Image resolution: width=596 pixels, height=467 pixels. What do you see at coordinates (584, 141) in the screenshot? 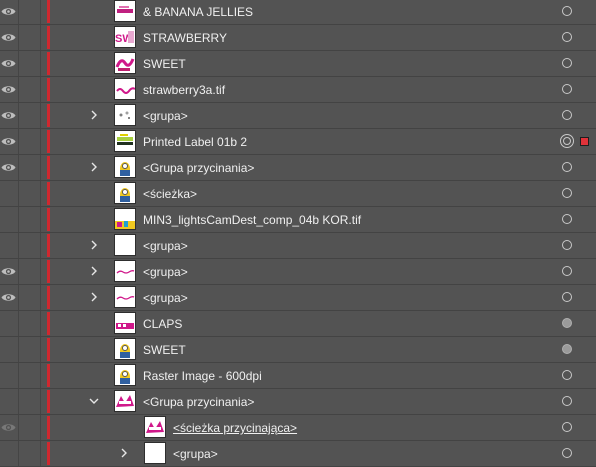
I see `selection-indicator` at bounding box center [584, 141].